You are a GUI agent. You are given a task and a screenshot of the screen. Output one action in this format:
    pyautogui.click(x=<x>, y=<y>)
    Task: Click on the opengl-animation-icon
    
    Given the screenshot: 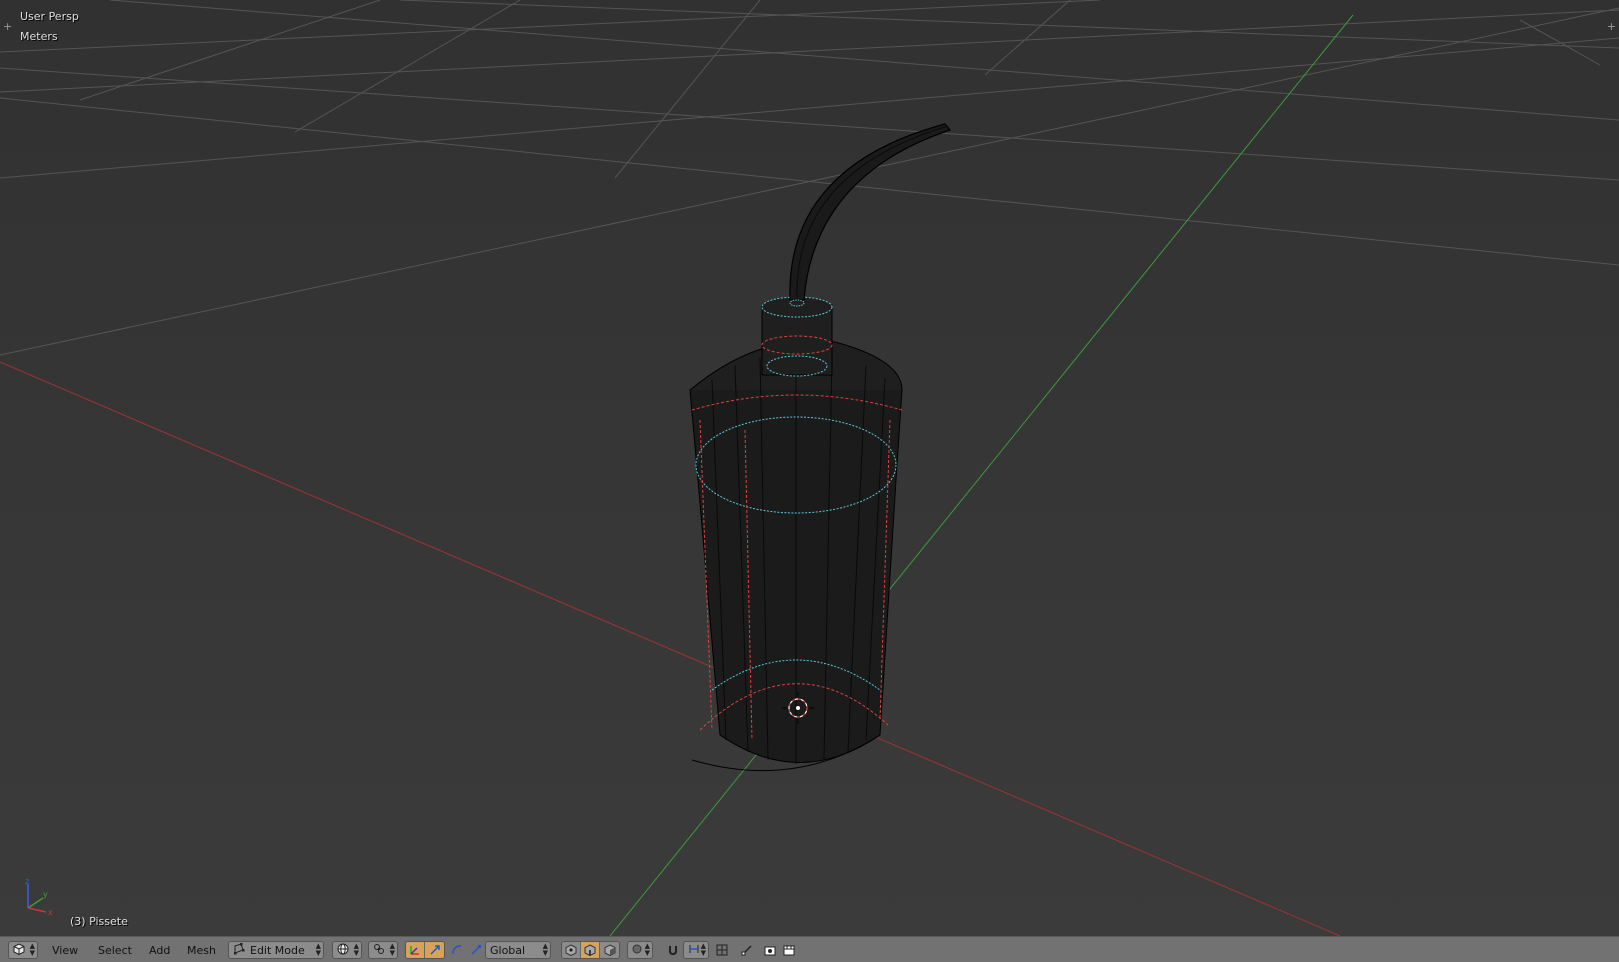 What is the action you would take?
    pyautogui.click(x=789, y=950)
    